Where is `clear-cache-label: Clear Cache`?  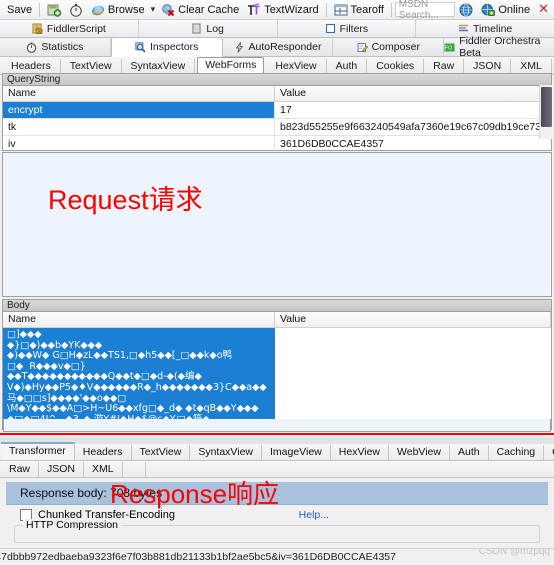
clear-cache-label: Clear Cache is located at coordinates (209, 9).